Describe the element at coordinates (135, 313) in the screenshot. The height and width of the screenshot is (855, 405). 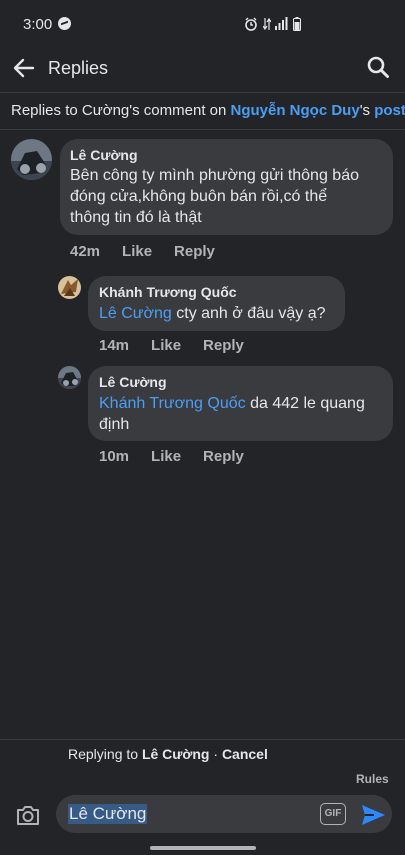
I see `mention-link: Lê Cường` at that location.